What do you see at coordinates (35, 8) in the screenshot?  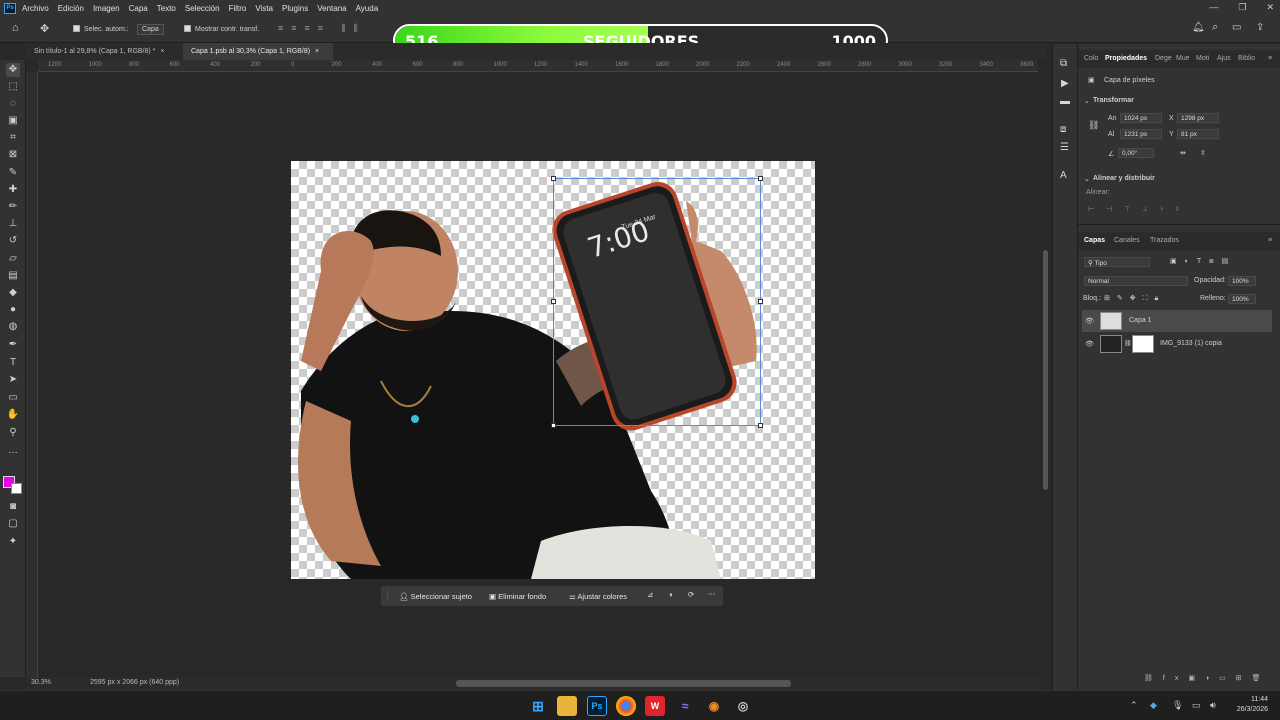 I see `menu-archivo: Archivo` at bounding box center [35, 8].